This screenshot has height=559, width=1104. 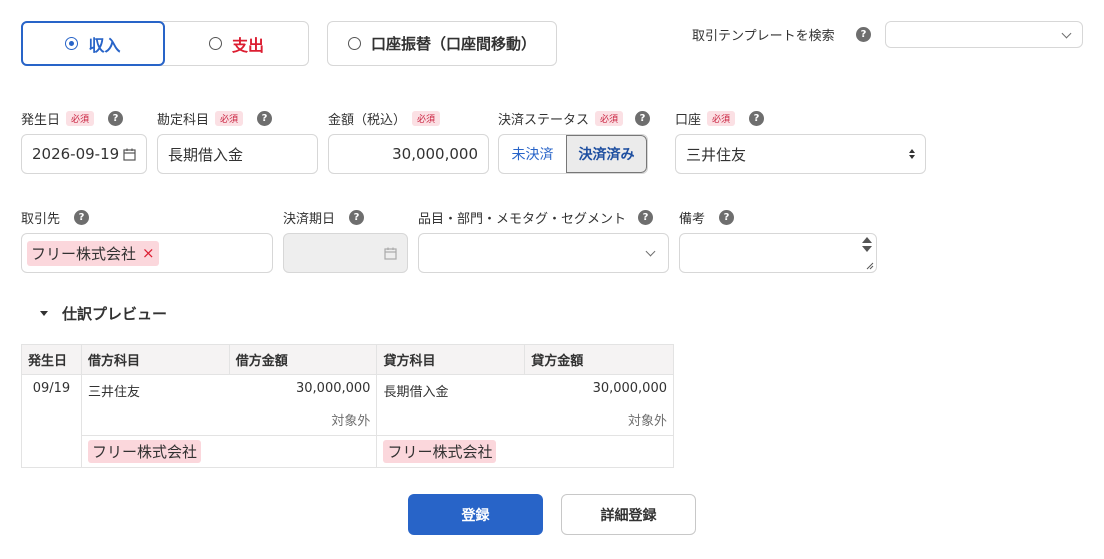 I want to click on remove-tag-icon: ×, so click(x=148, y=253).